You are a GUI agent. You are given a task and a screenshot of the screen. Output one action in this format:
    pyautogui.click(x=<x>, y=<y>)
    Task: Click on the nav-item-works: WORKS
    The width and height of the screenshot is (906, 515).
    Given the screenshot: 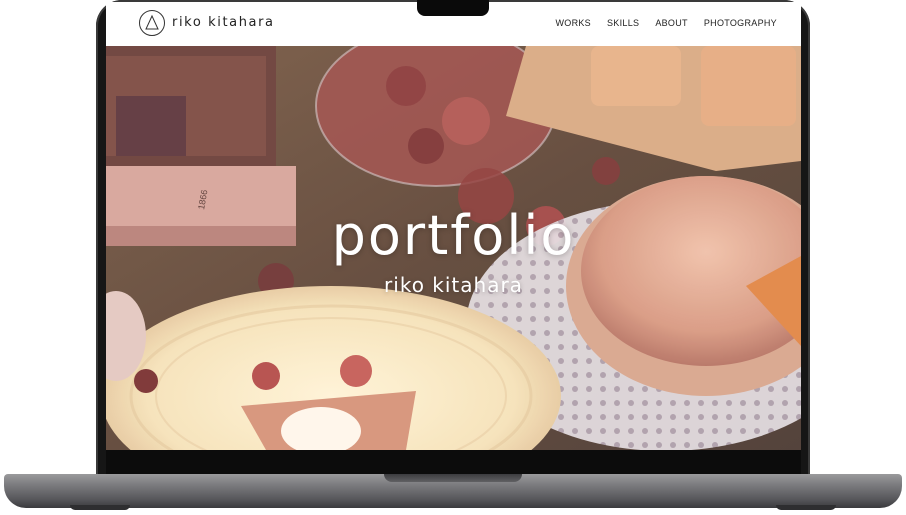 What is the action you would take?
    pyautogui.click(x=573, y=23)
    